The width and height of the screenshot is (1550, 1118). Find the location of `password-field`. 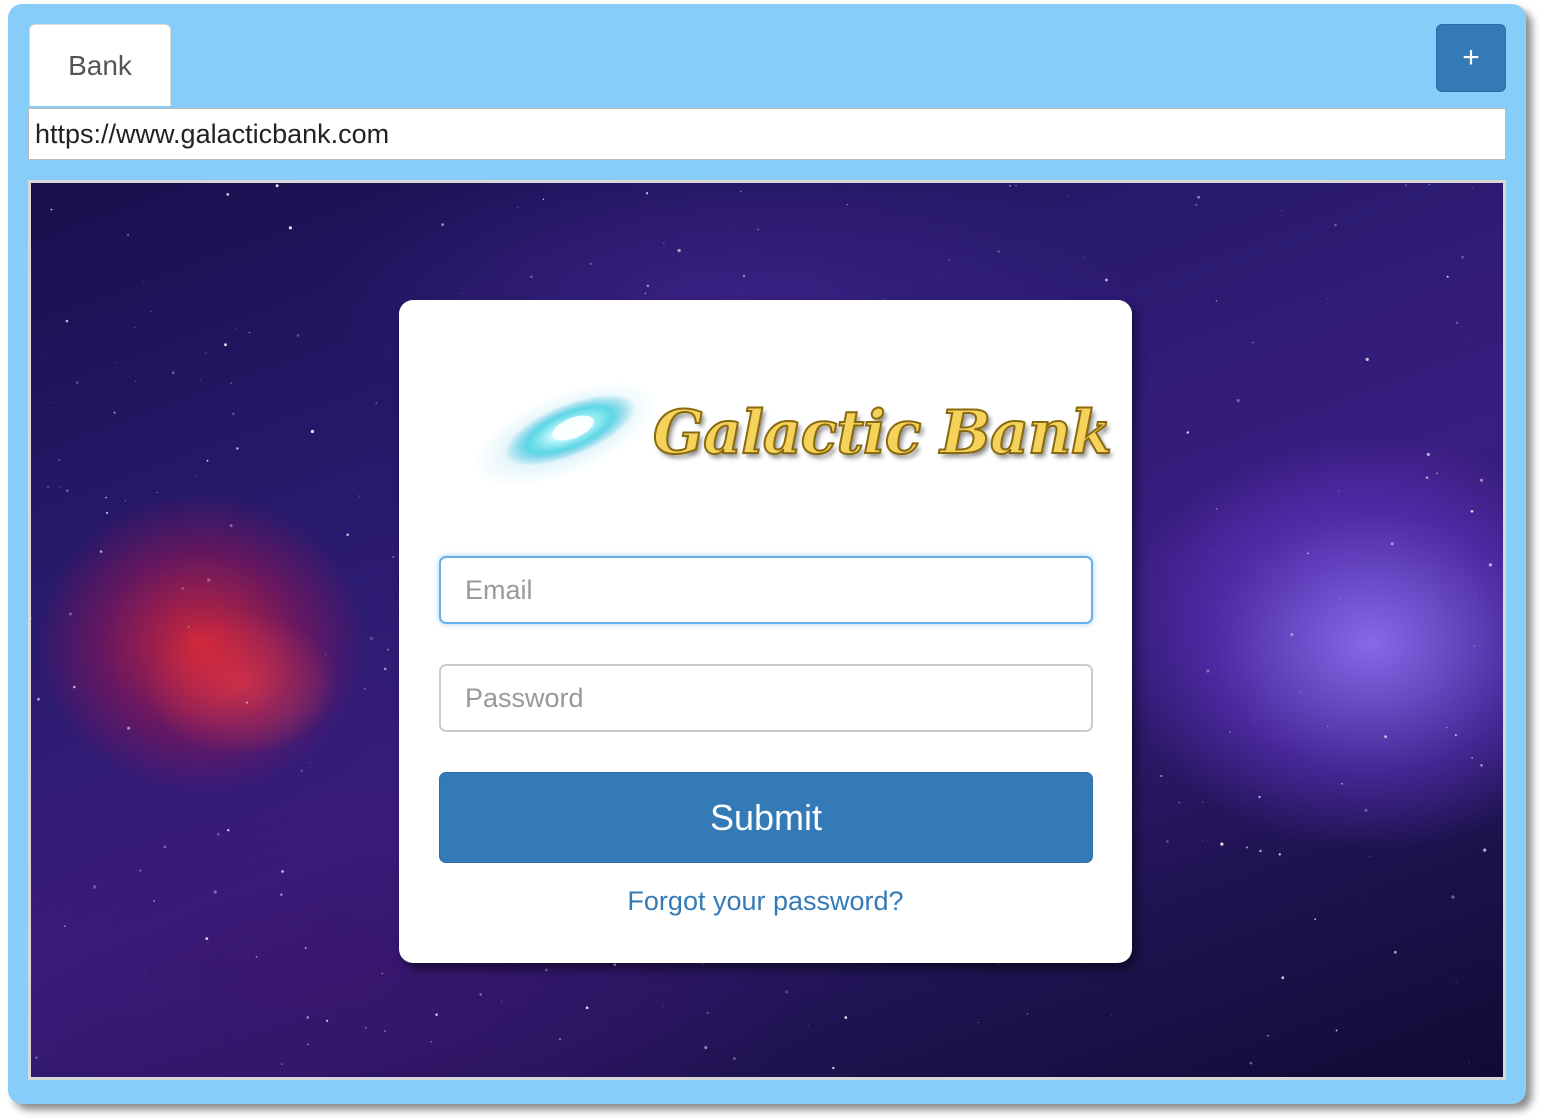

password-field is located at coordinates (766, 698).